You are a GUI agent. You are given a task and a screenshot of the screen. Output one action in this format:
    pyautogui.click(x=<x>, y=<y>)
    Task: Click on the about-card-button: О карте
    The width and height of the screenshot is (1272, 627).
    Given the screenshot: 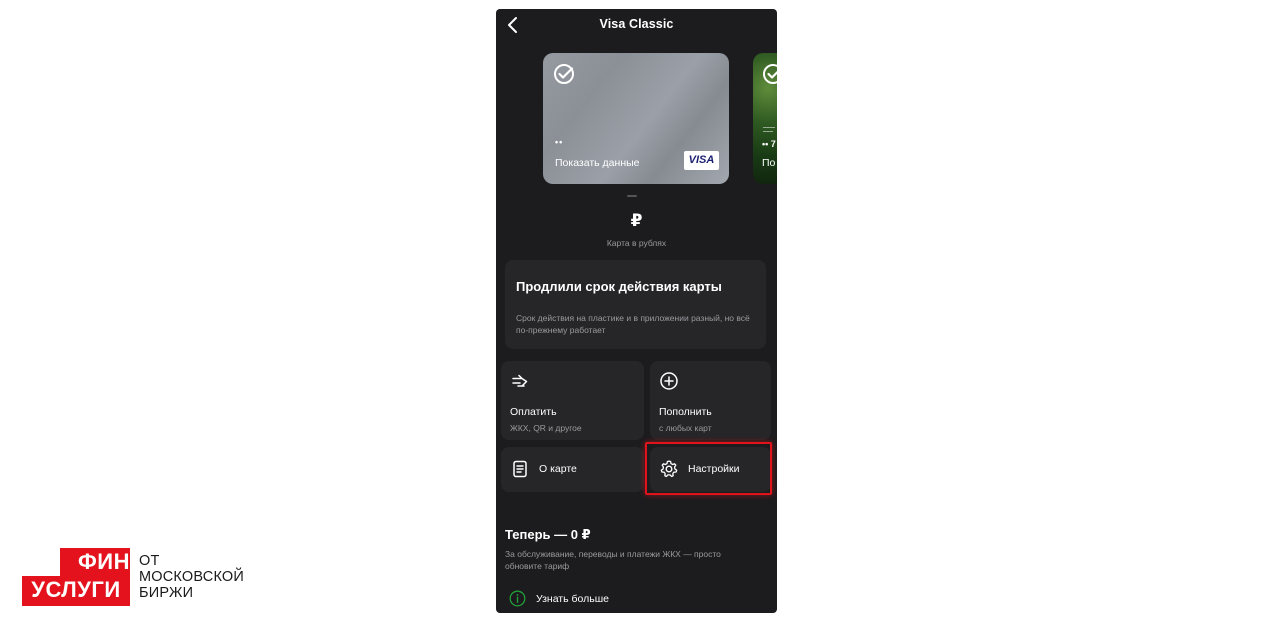 What is the action you would take?
    pyautogui.click(x=572, y=469)
    